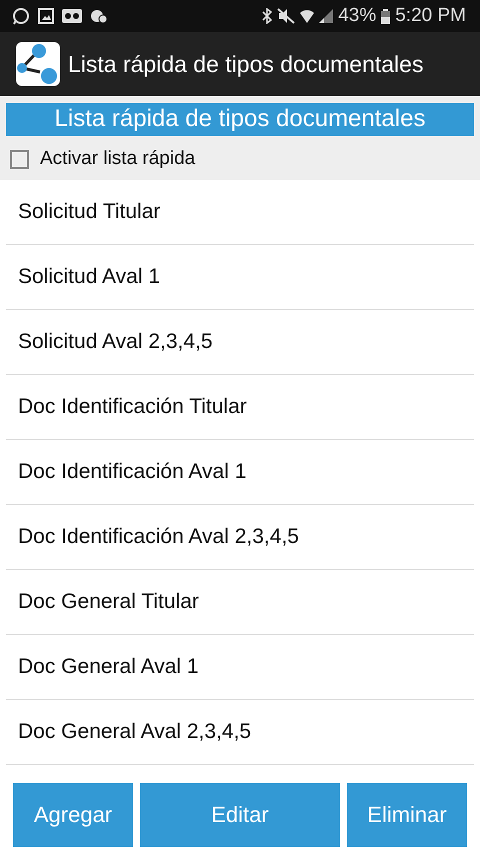 This screenshot has height=854, width=480. I want to click on checkbox, so click(19, 159).